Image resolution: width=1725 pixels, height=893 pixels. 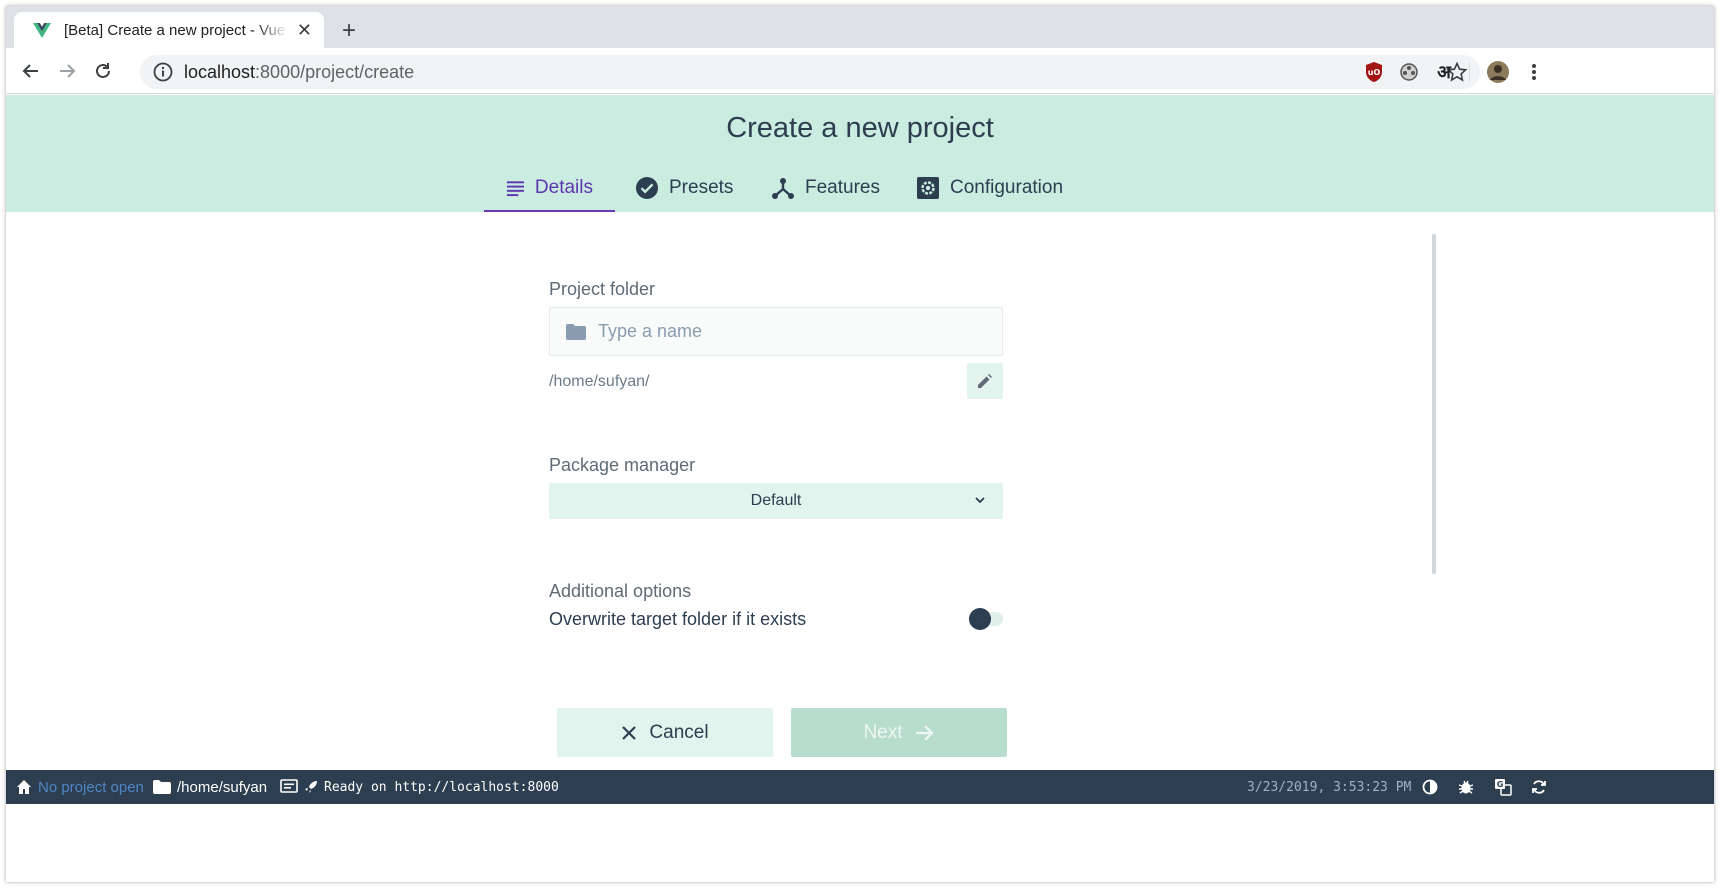 I want to click on cancel-button-label: Cancel, so click(x=679, y=732).